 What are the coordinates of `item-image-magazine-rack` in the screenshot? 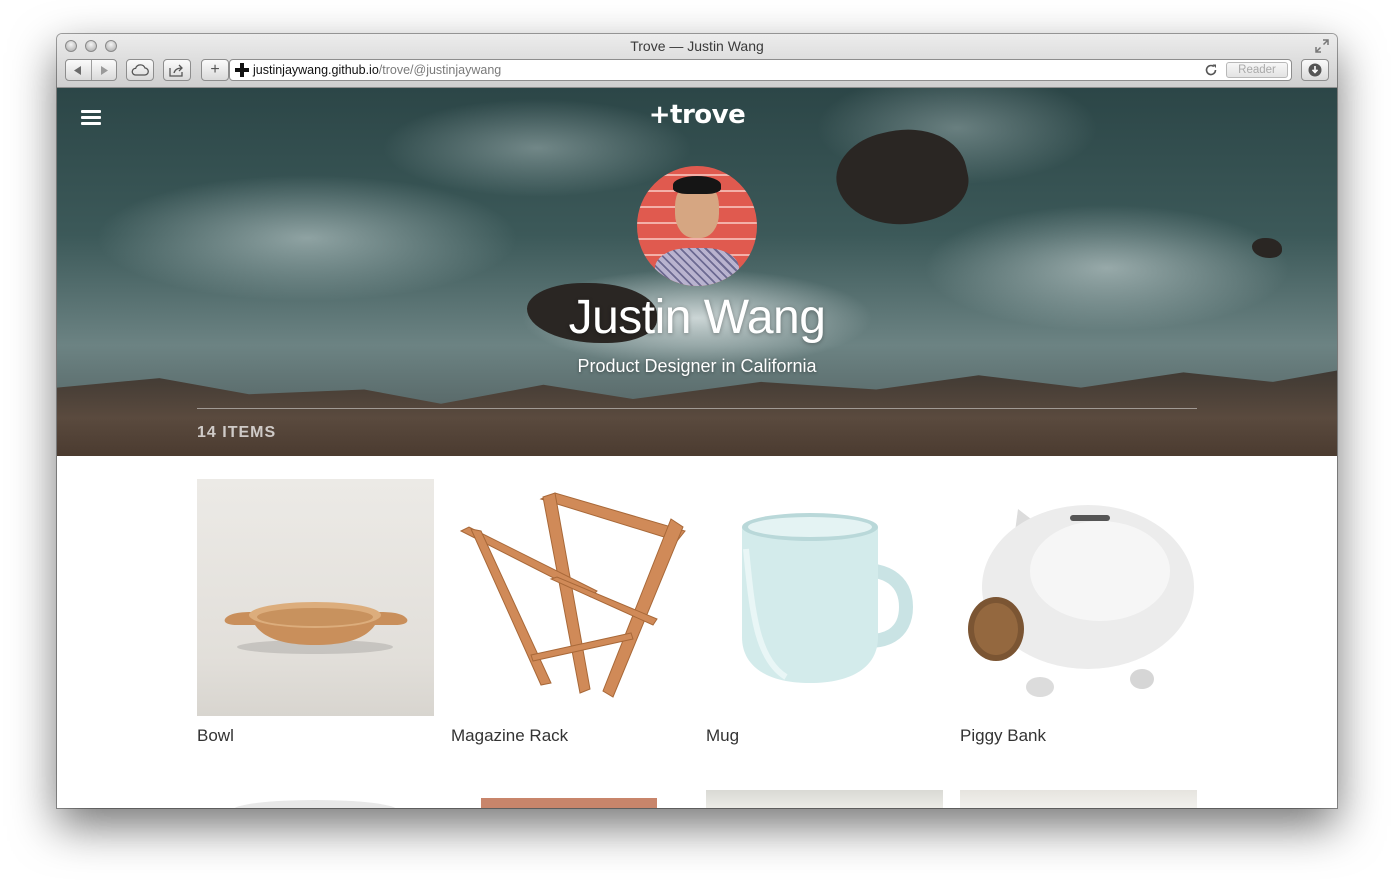 It's located at (569, 597).